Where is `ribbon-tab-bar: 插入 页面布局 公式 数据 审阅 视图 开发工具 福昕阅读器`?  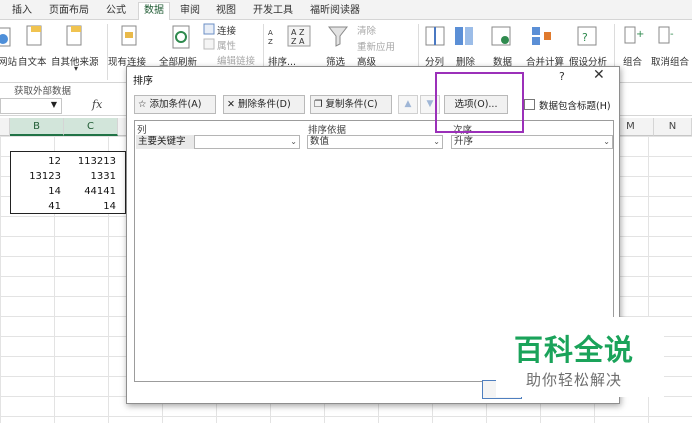 ribbon-tab-bar: 插入 页面布局 公式 数据 审阅 视图 开发工具 福昕阅读器 is located at coordinates (346, 10).